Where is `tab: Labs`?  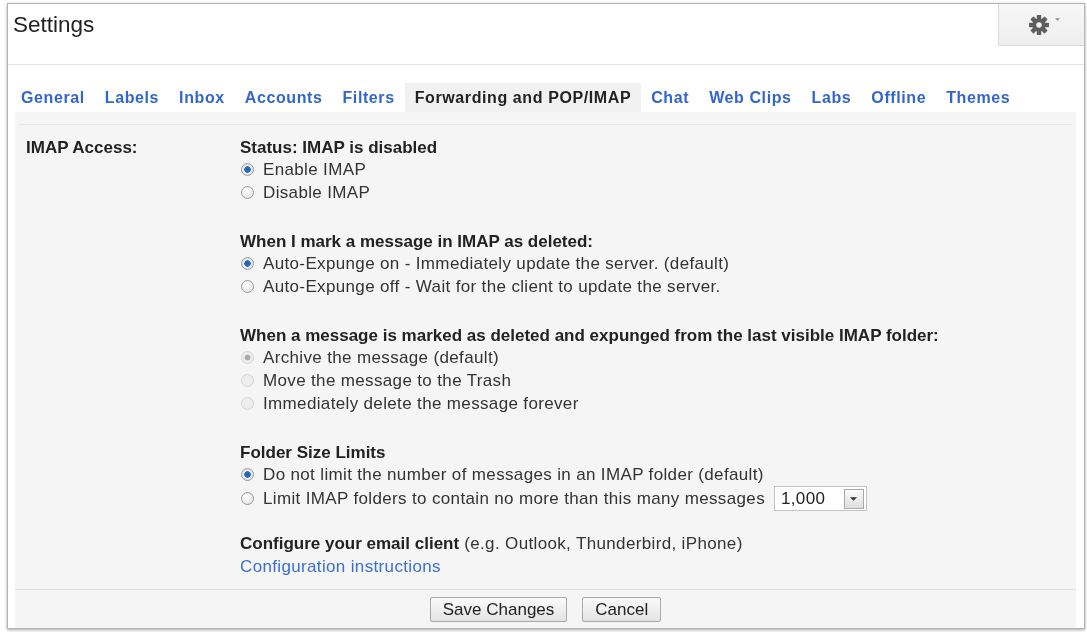 tab: Labs is located at coordinates (831, 97).